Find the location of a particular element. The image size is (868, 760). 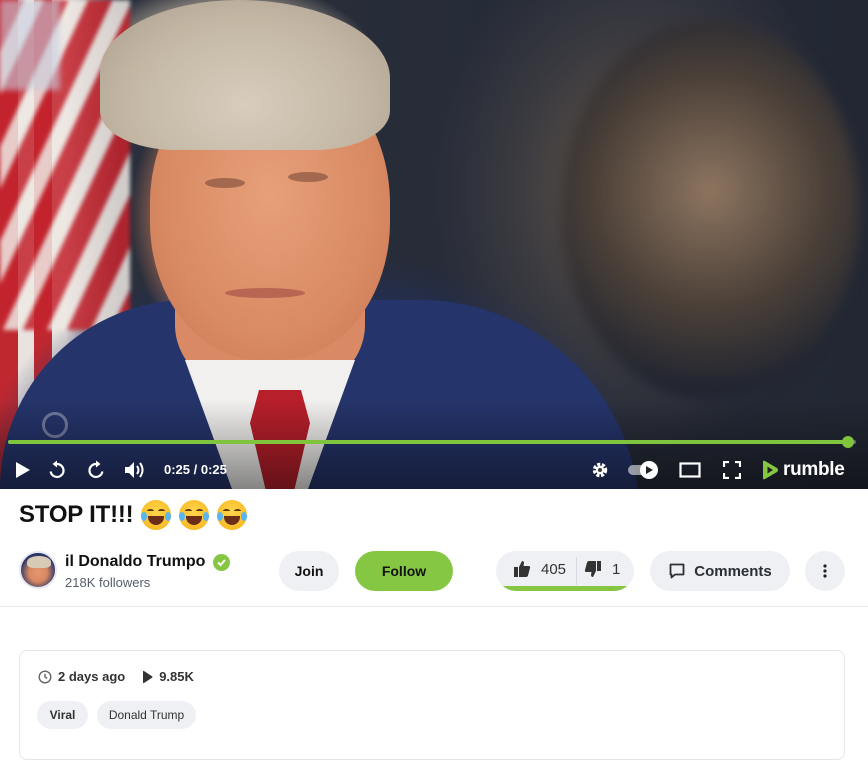

progress-knob is located at coordinates (847, 442).